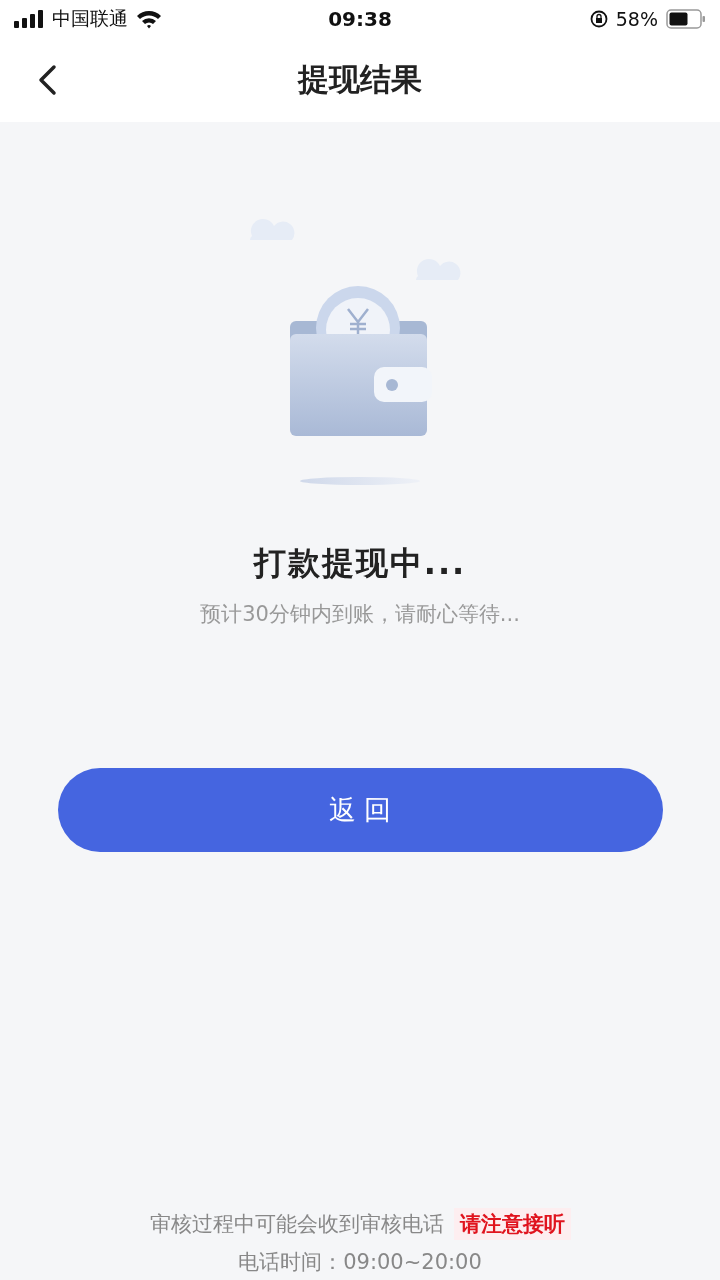 The width and height of the screenshot is (720, 1280). I want to click on return-button: 返 回, so click(360, 810).